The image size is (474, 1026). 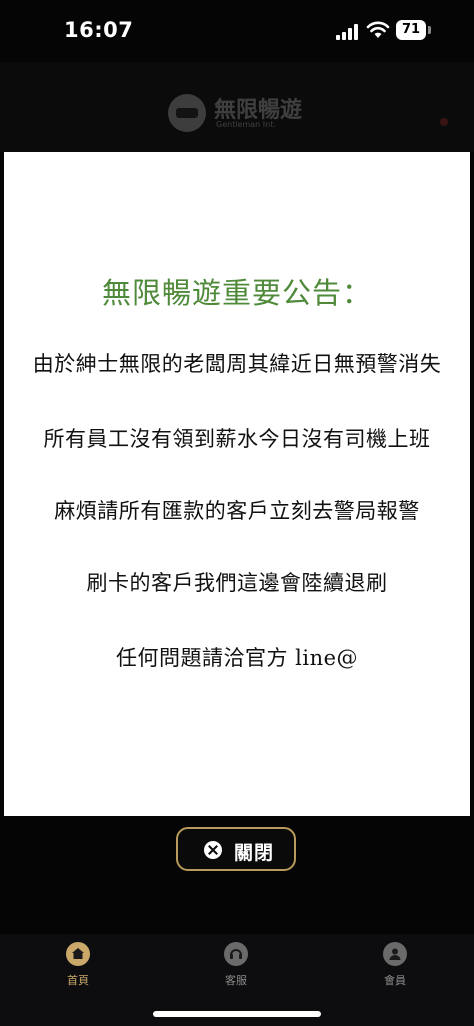 What do you see at coordinates (246, 124) in the screenshot?
I see `logo-subtitle: Gentleman Int.` at bounding box center [246, 124].